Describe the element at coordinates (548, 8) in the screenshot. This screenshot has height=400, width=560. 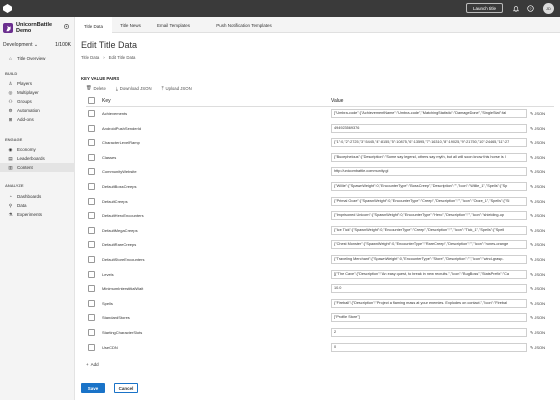
I see `avatar: JD` at that location.